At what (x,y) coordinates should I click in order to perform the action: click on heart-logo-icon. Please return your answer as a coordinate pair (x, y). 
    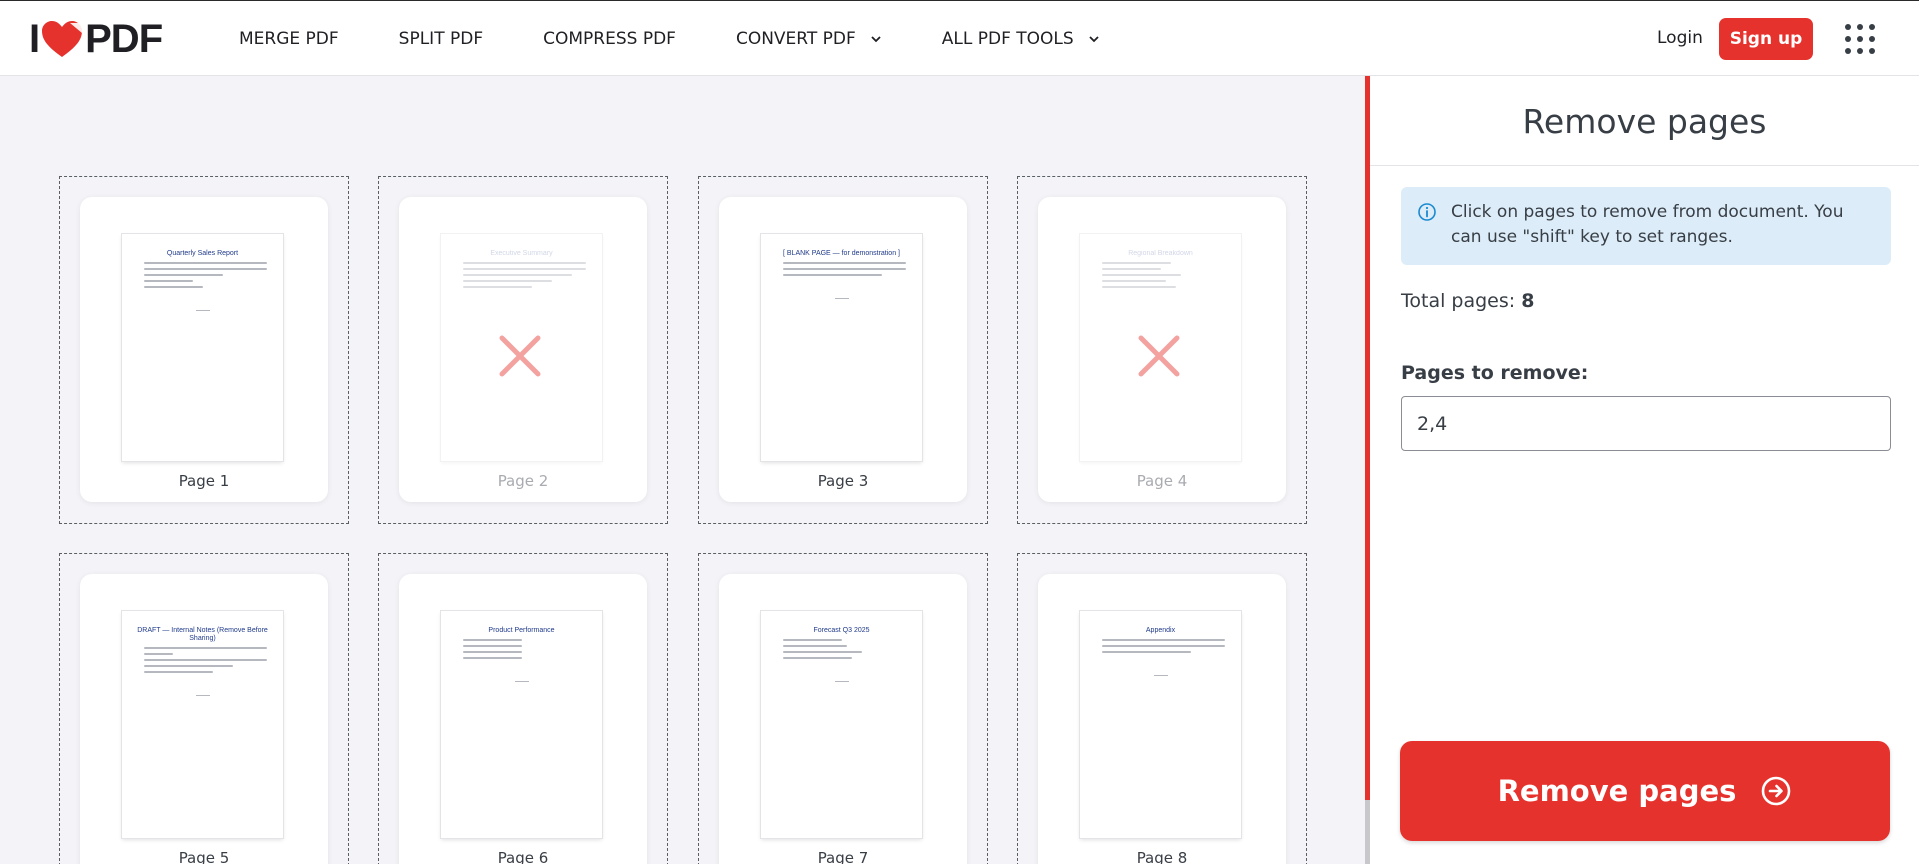
    Looking at the image, I should click on (62, 39).